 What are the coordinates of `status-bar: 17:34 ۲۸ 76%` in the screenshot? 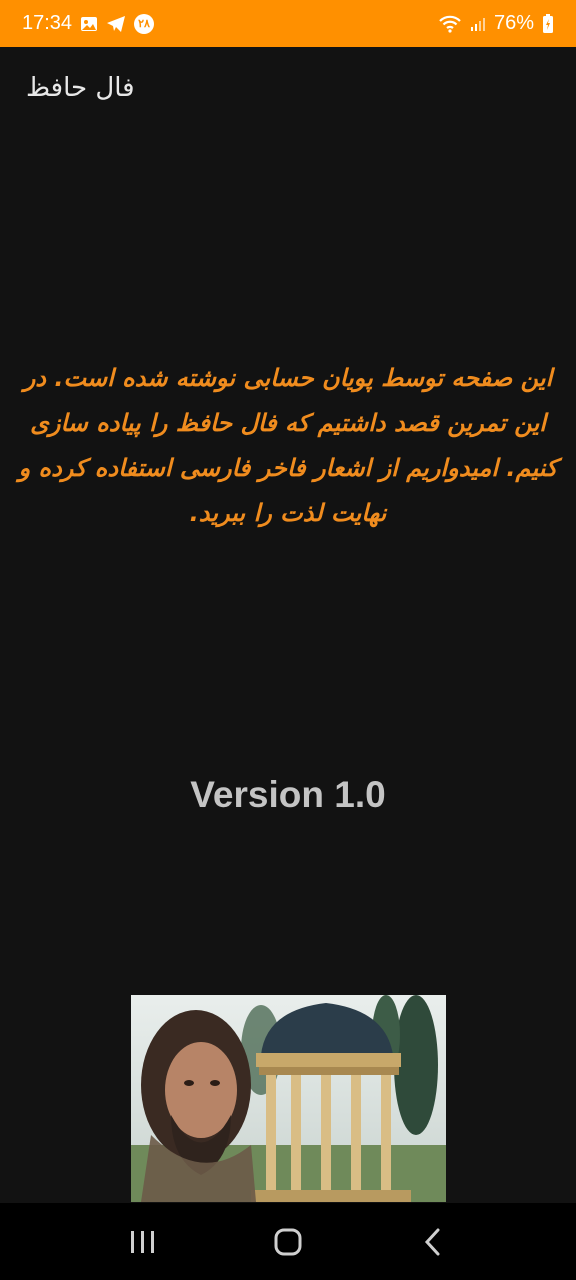 It's located at (288, 23).